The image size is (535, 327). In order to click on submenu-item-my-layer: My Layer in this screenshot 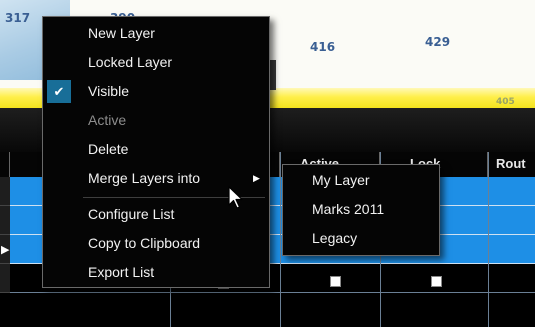, I will do `click(361, 180)`.